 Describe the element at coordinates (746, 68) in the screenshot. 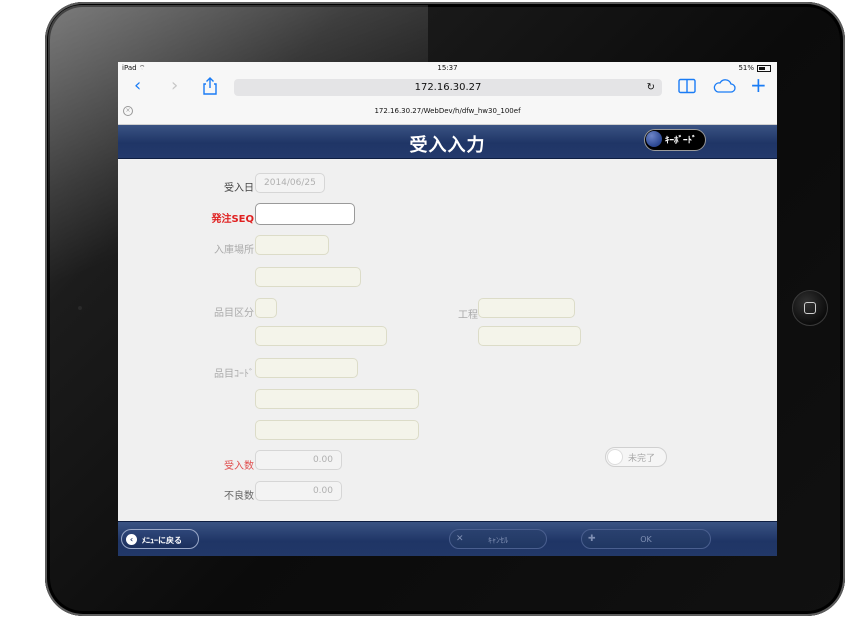

I see `battery-percent: 51%` at that location.